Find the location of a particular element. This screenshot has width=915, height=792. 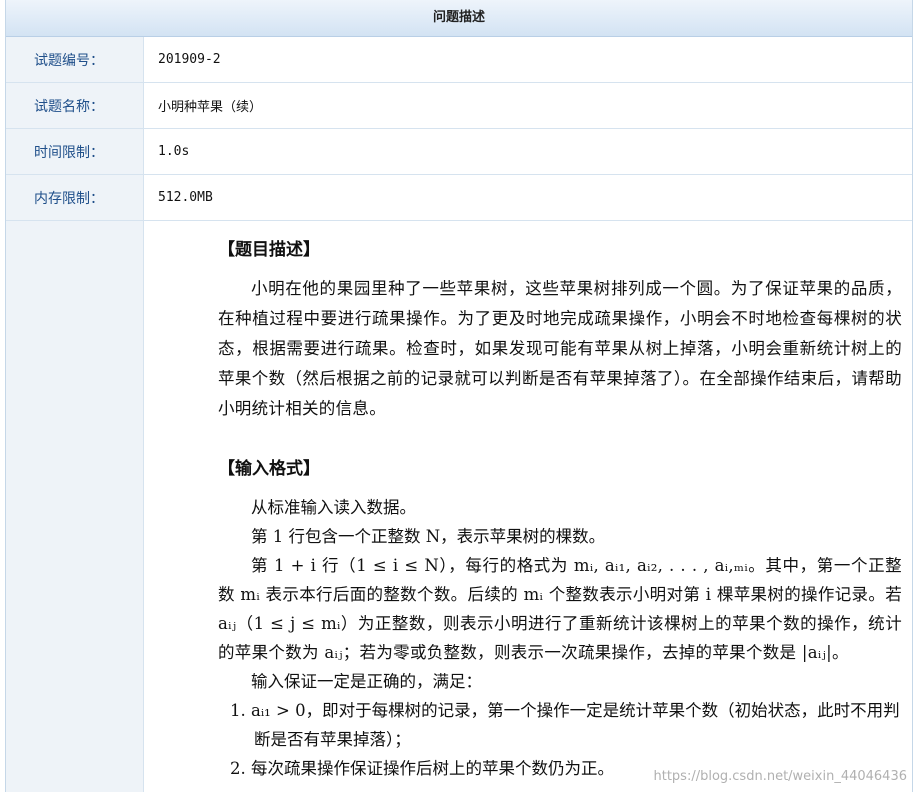

label-memory-limit: 内存限制： is located at coordinates (75, 197).